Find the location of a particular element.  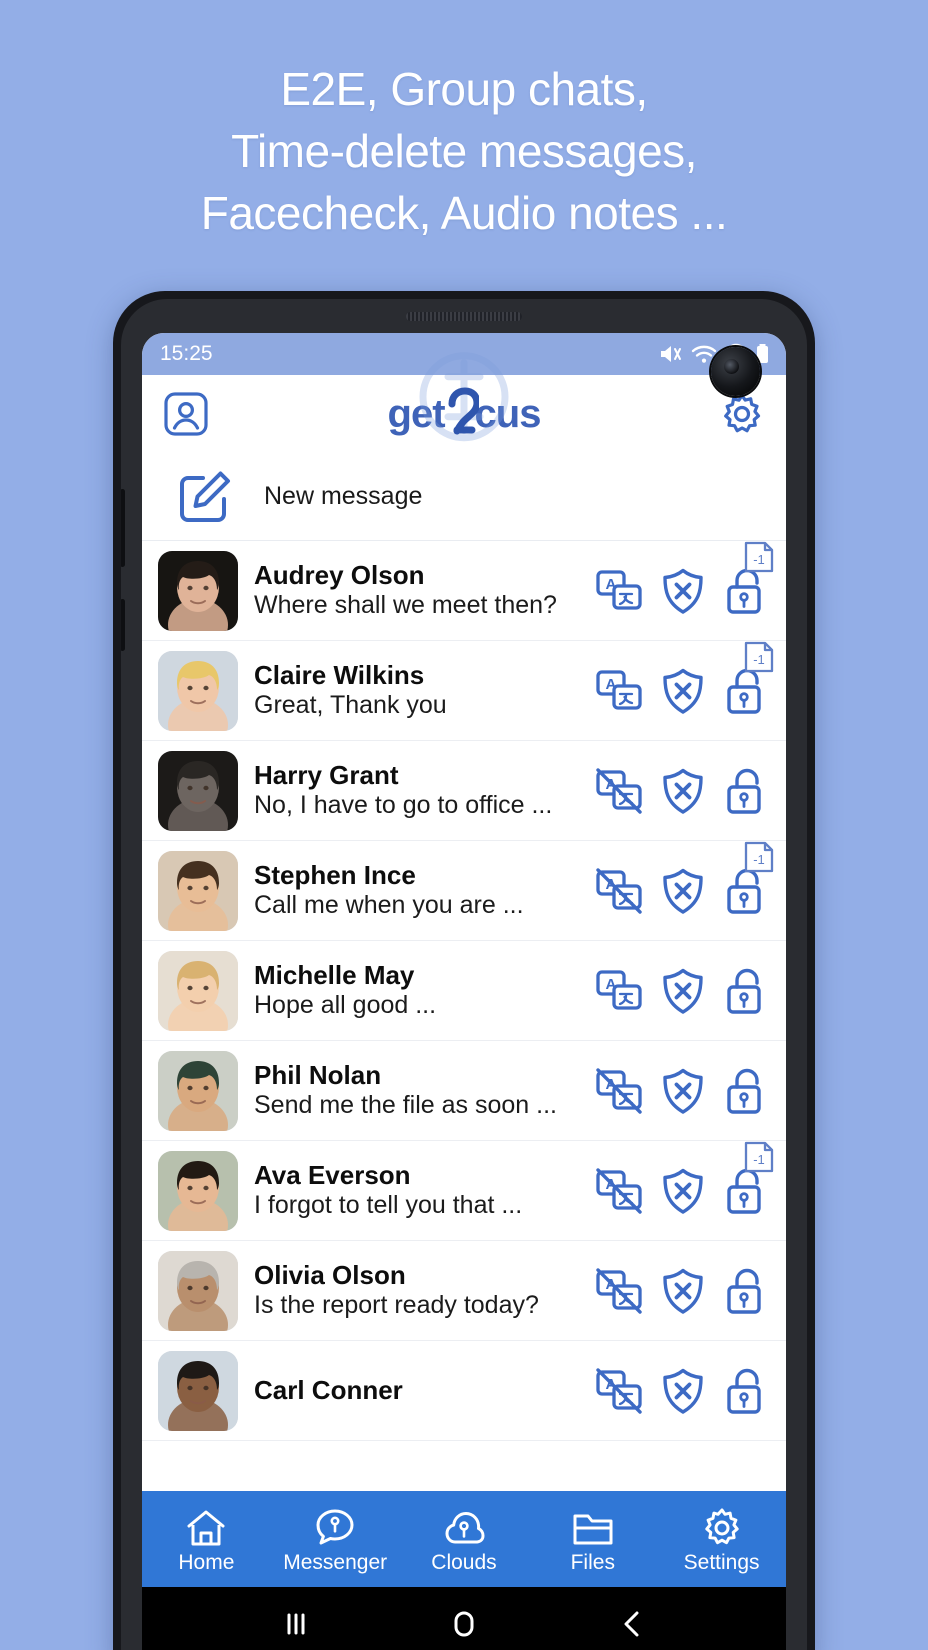

contact-name: Phil Nolan is located at coordinates (318, 1074).